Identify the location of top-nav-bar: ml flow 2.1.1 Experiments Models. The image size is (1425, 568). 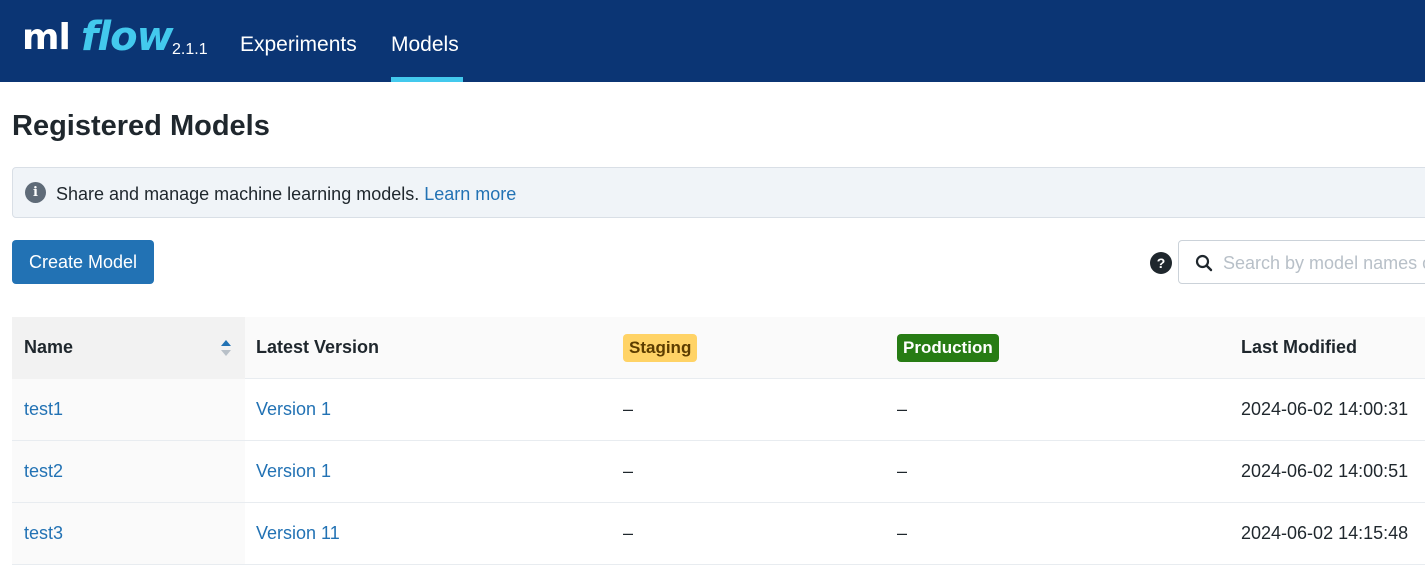
(712, 41).